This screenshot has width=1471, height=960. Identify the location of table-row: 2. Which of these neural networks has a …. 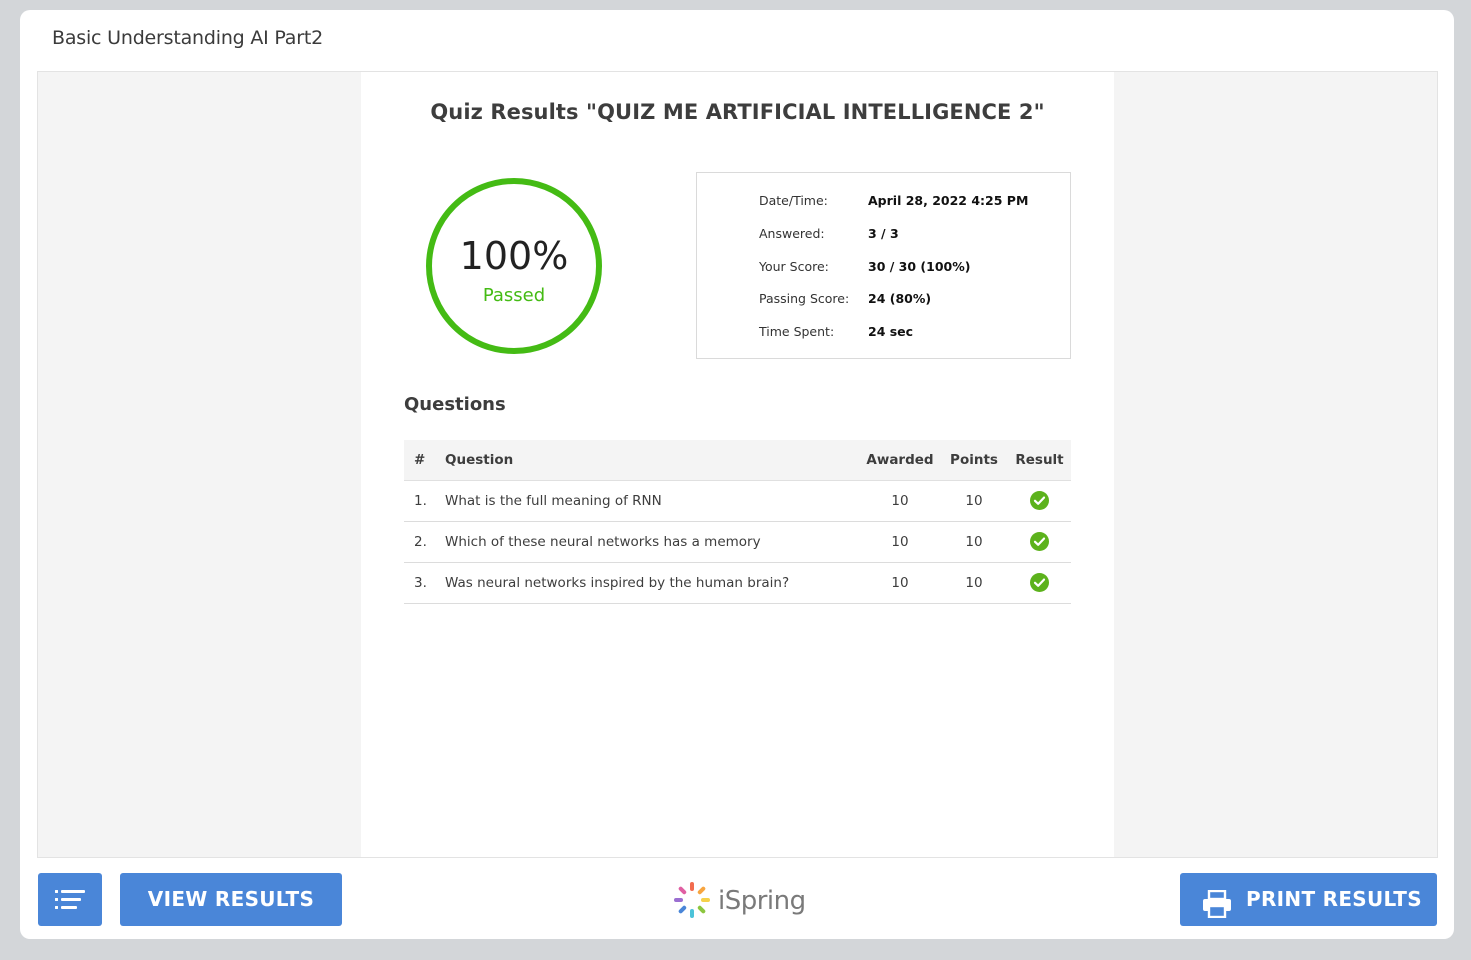
(737, 542).